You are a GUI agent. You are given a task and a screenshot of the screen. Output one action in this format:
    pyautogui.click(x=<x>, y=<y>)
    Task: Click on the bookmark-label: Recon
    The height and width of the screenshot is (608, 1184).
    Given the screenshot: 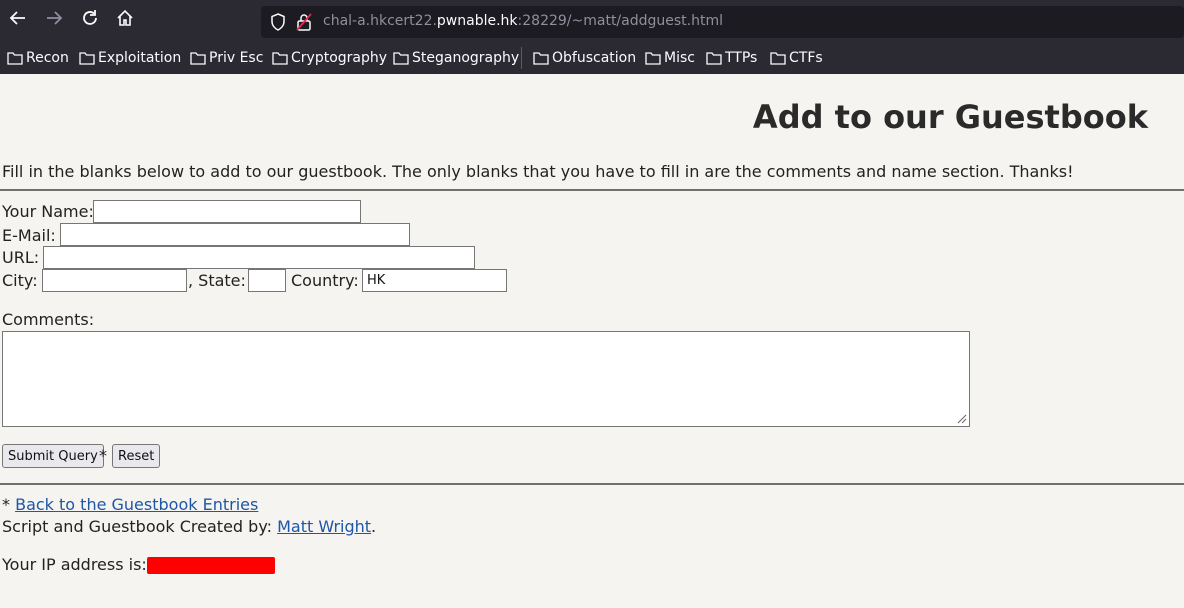 What is the action you would take?
    pyautogui.click(x=47, y=58)
    